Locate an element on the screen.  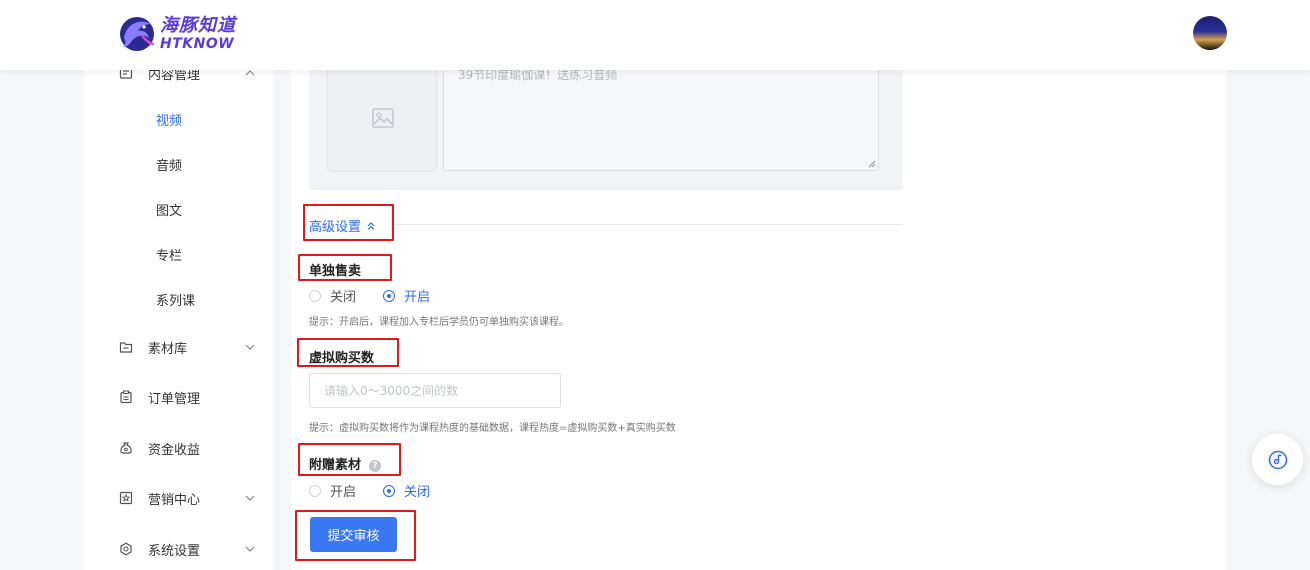
content-icon is located at coordinates (126, 74).